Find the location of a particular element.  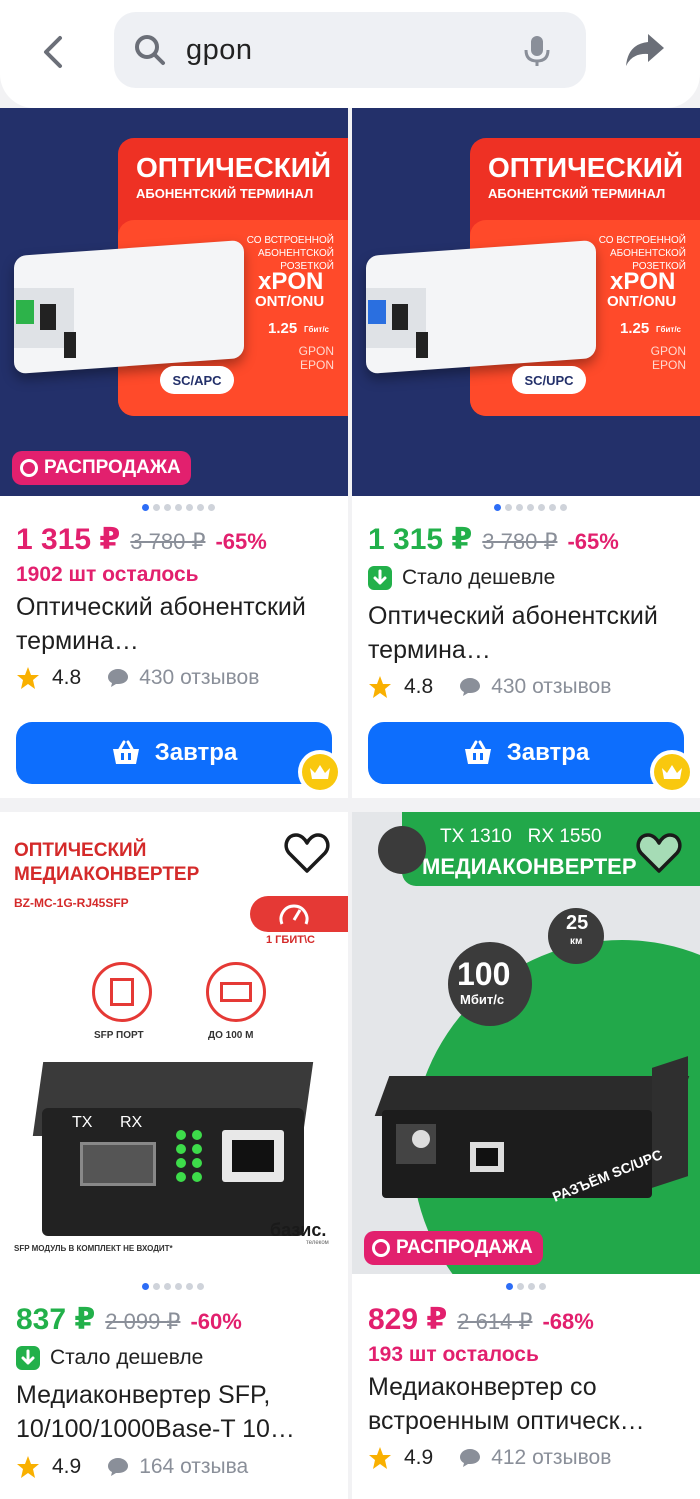

stock-left: 1902 шт осталось is located at coordinates (107, 574).